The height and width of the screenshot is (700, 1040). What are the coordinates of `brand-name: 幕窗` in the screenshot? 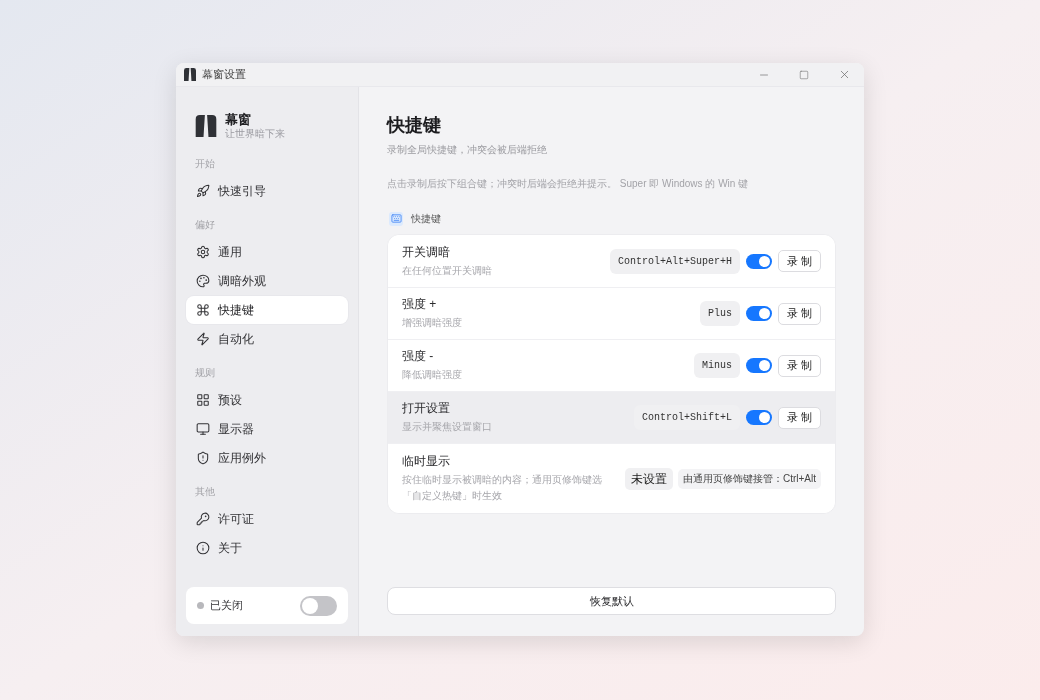 It's located at (238, 119).